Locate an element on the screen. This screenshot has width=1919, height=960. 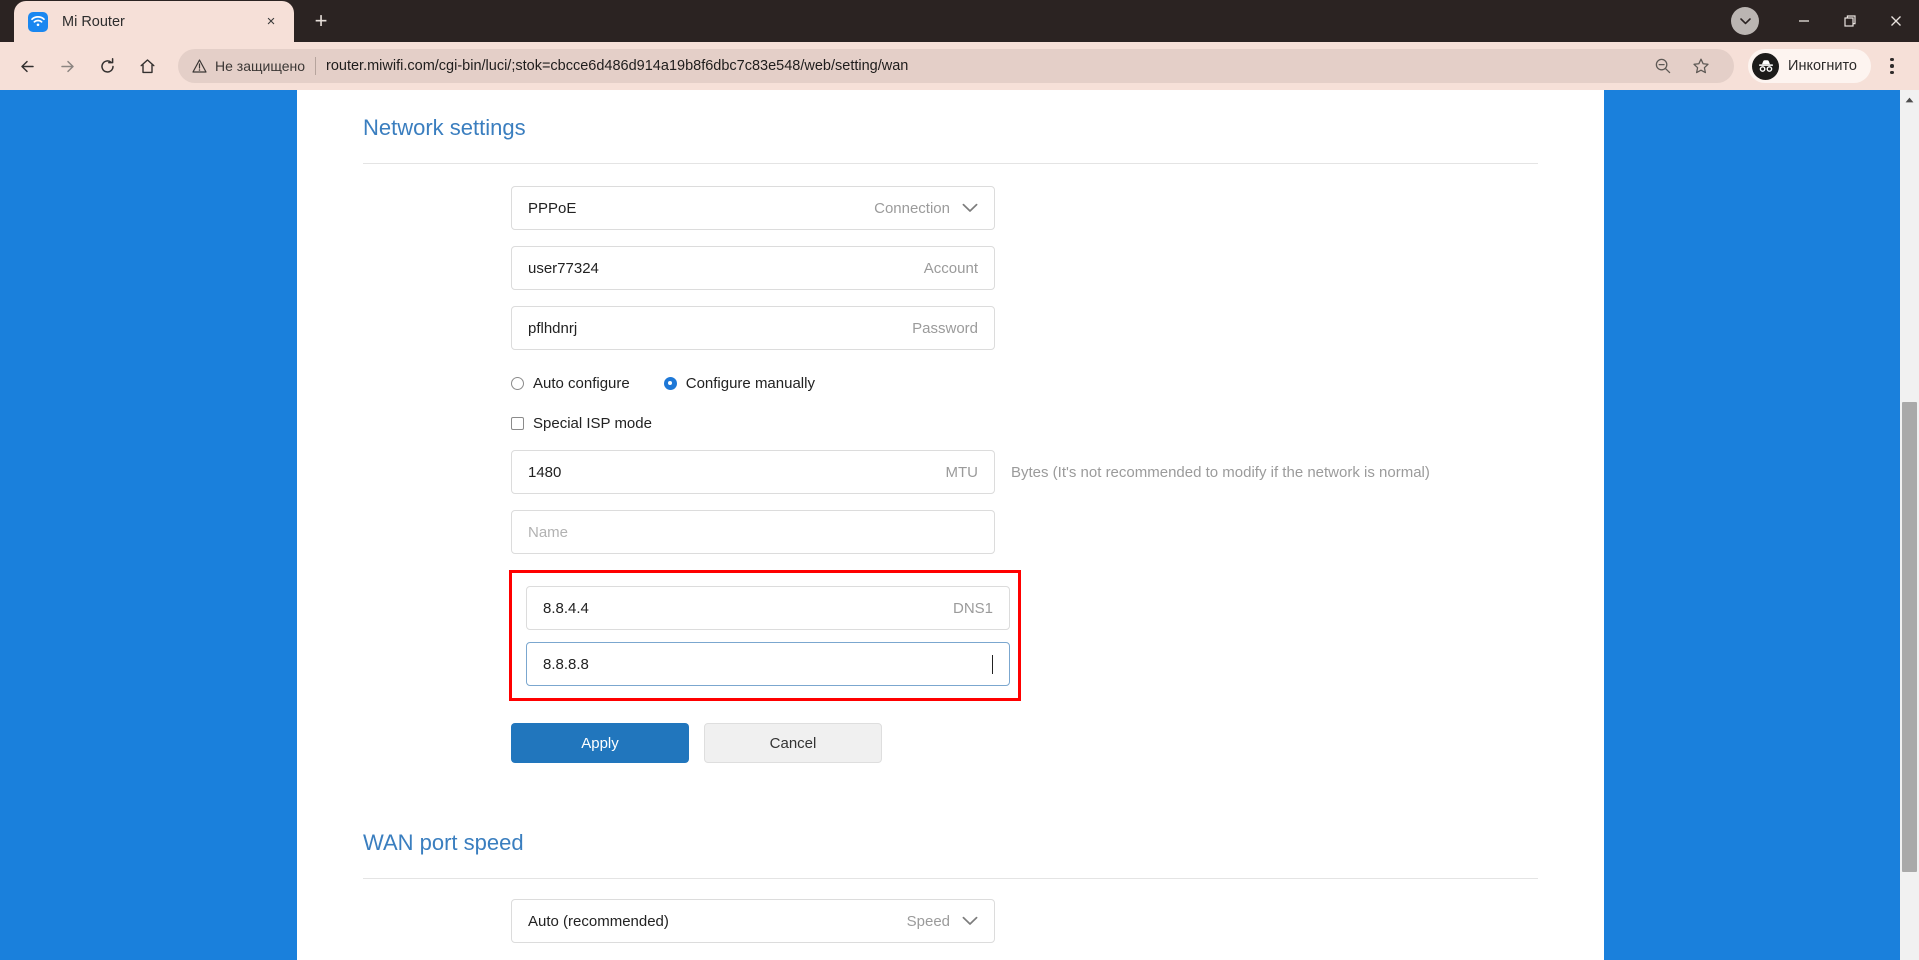
apply-button: Apply is located at coordinates (600, 743).